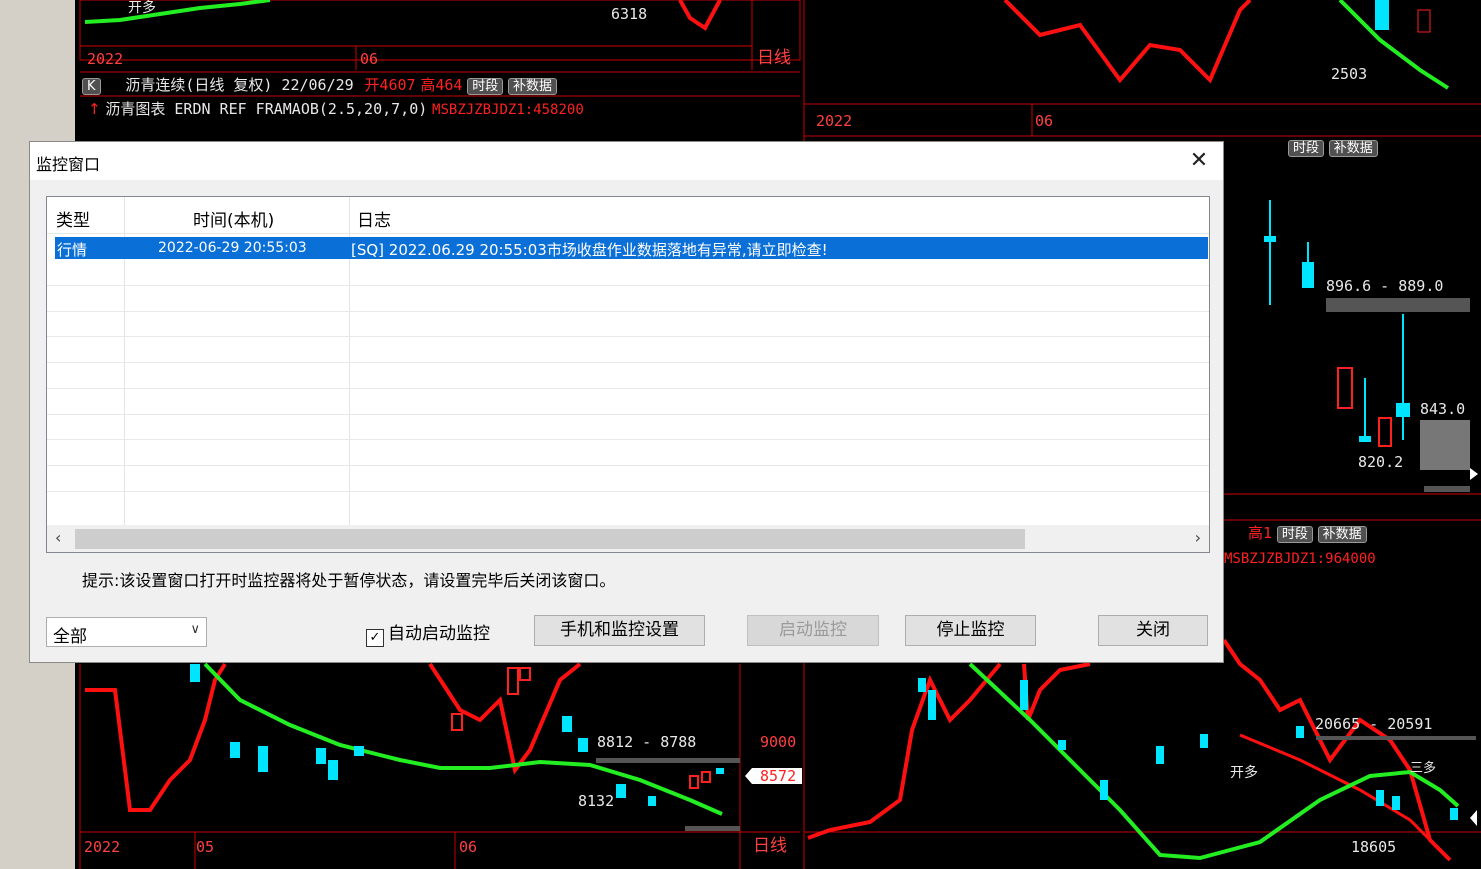  What do you see at coordinates (774, 58) in the screenshot?
I see `tl-period-label: 日线` at bounding box center [774, 58].